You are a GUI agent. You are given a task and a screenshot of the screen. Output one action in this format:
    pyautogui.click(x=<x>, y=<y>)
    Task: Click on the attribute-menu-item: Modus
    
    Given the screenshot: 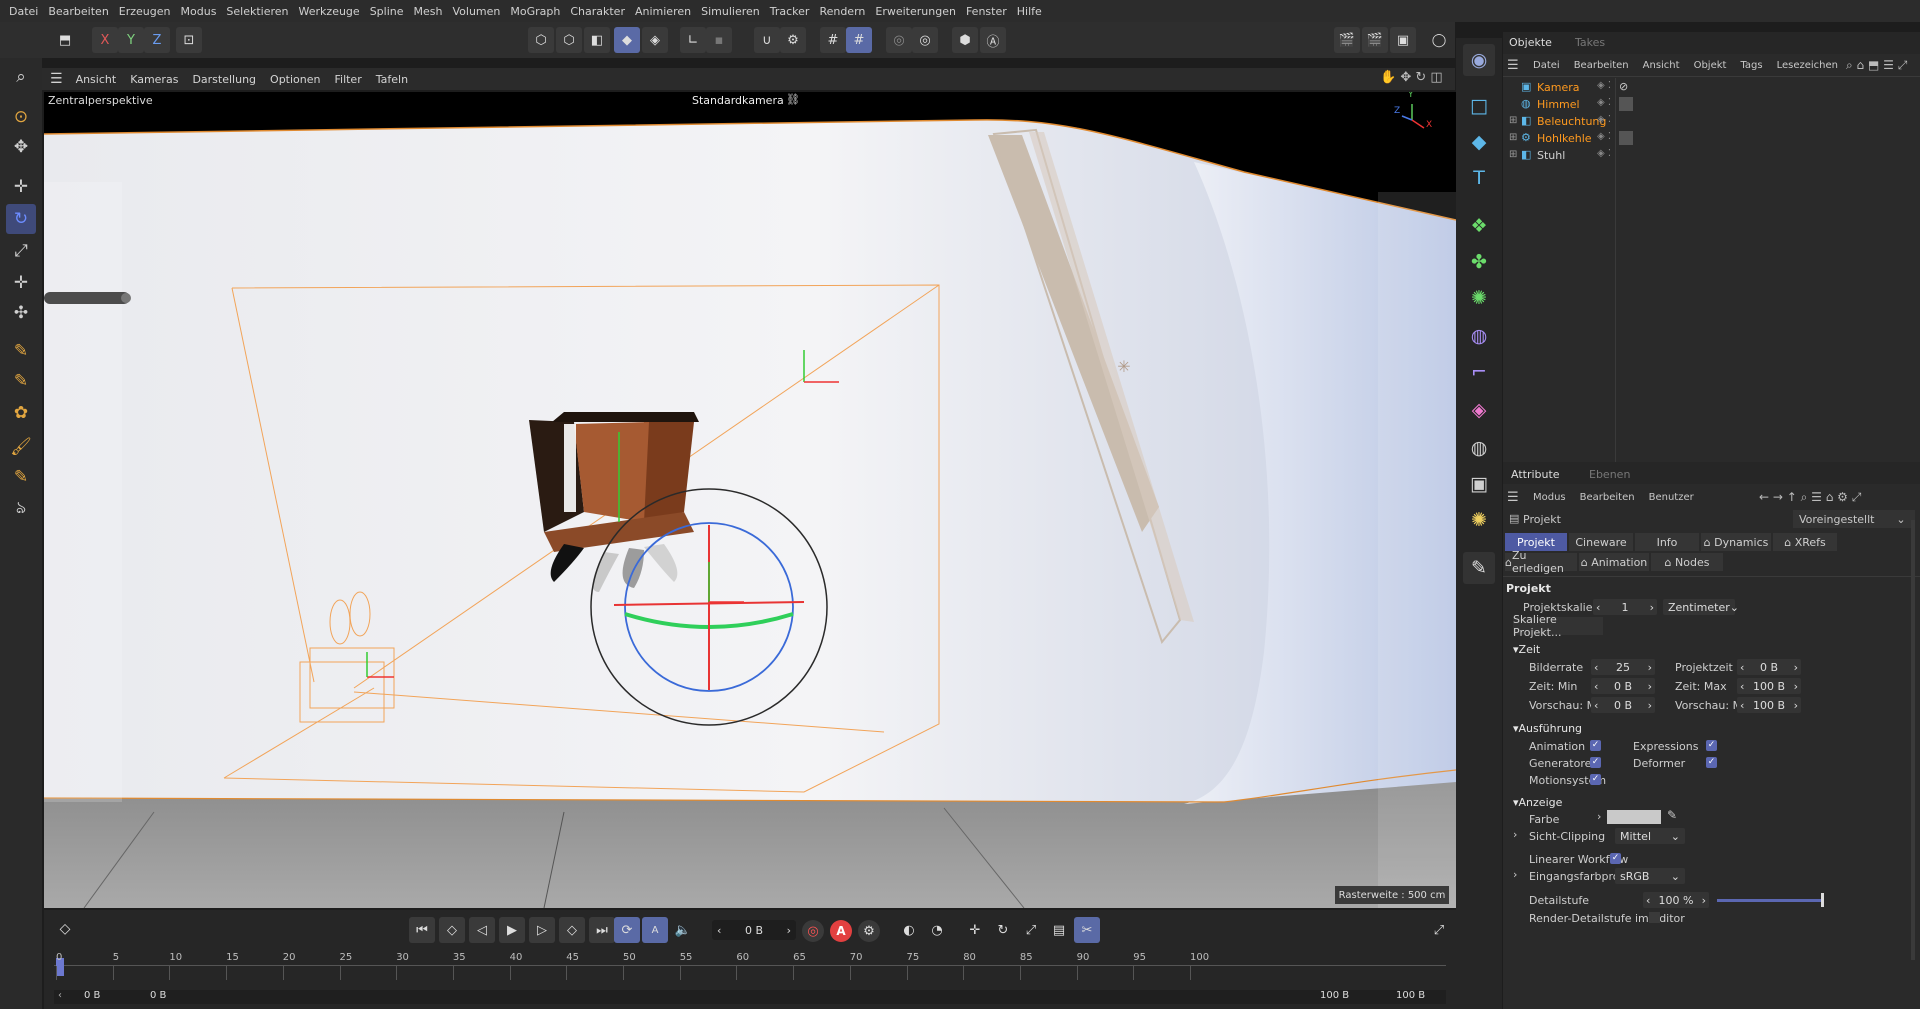 What is the action you would take?
    pyautogui.click(x=1549, y=497)
    